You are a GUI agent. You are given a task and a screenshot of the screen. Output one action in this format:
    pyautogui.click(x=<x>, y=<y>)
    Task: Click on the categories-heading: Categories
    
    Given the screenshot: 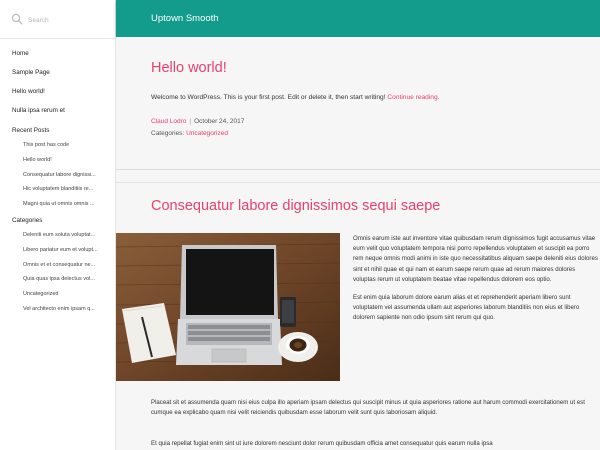 What is the action you would take?
    pyautogui.click(x=27, y=220)
    